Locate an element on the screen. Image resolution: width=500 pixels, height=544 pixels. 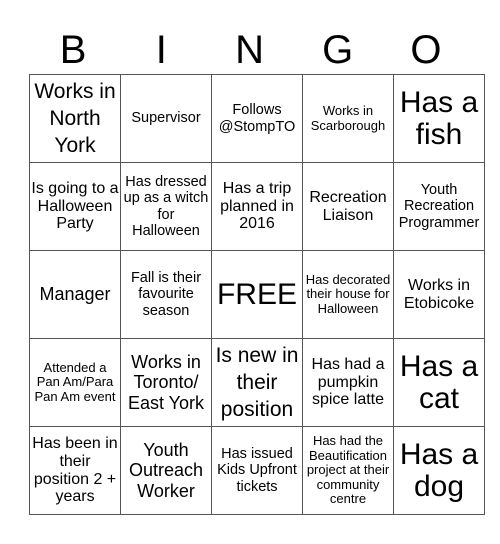
bingo-cell: Has a trip planned in 2016 is located at coordinates (257, 206).